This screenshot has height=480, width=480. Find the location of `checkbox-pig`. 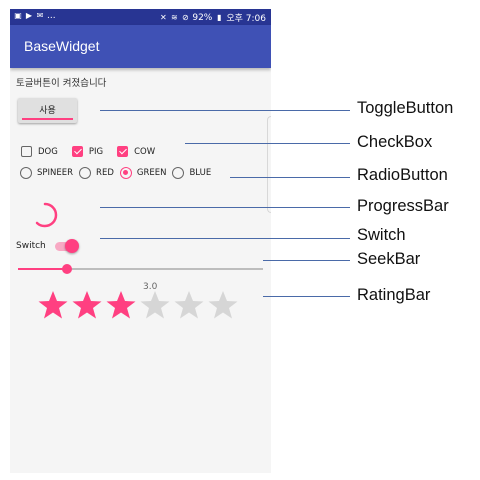

checkbox-pig is located at coordinates (77, 151).